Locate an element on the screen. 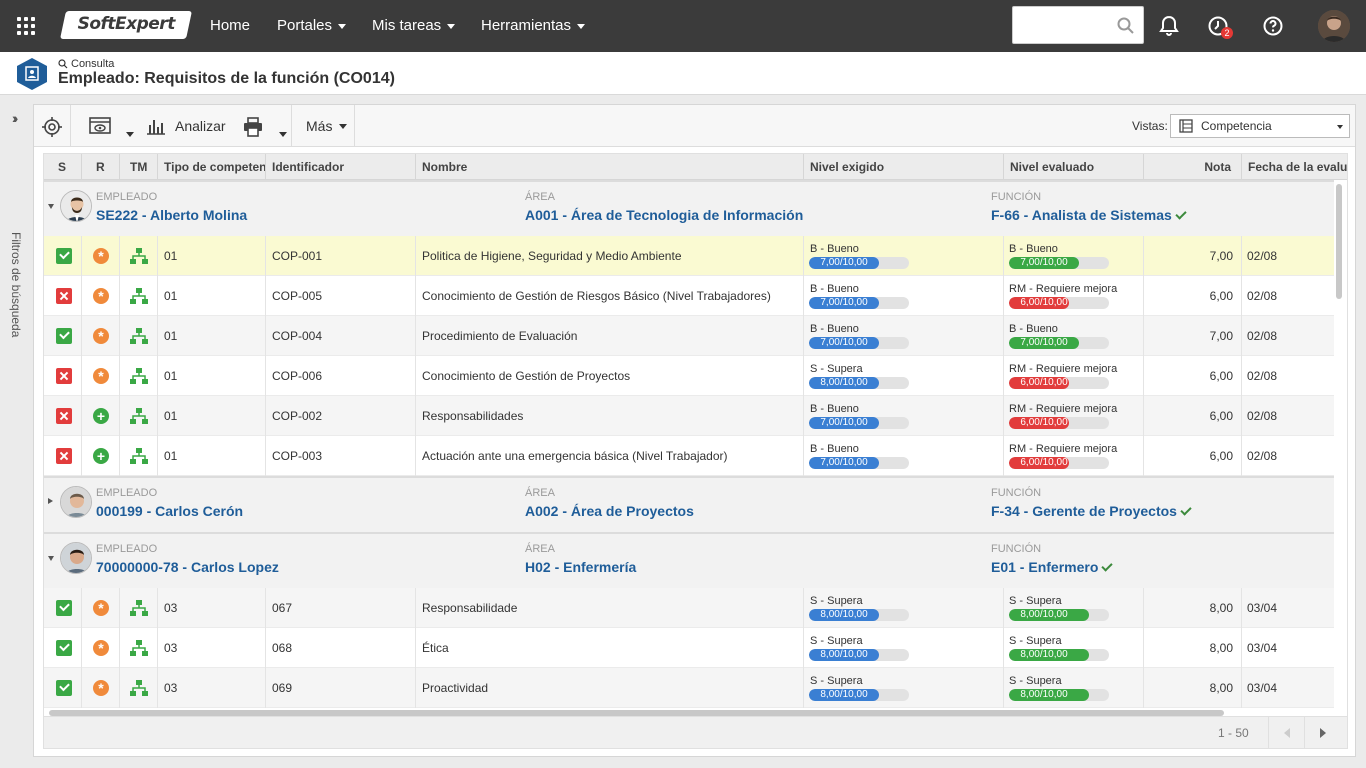 The width and height of the screenshot is (1366, 768). list-view-icon is located at coordinates (1186, 126).